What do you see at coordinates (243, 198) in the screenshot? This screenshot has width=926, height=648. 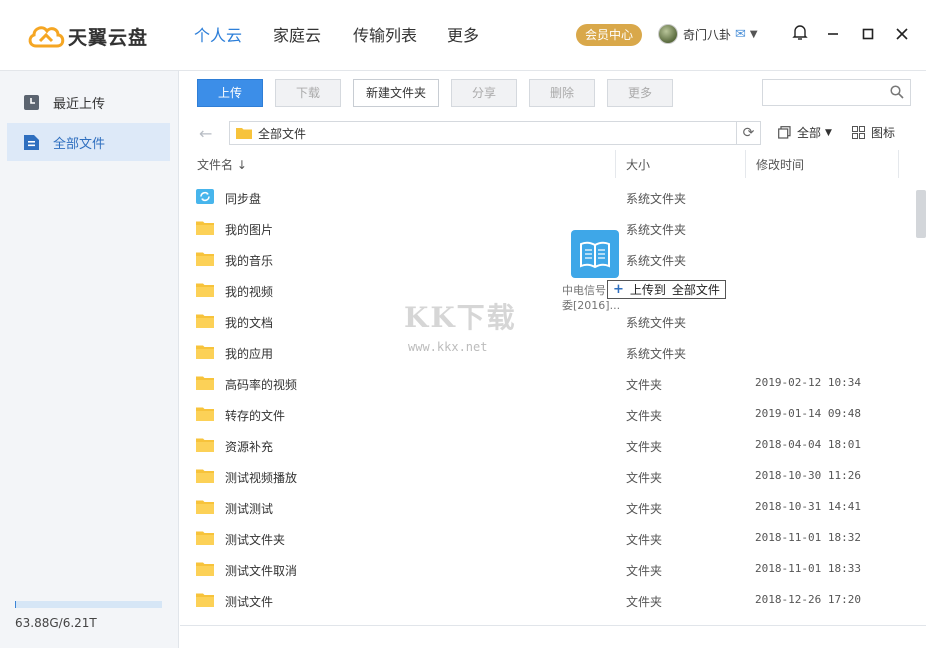 I see `file-name: 同步盘` at bounding box center [243, 198].